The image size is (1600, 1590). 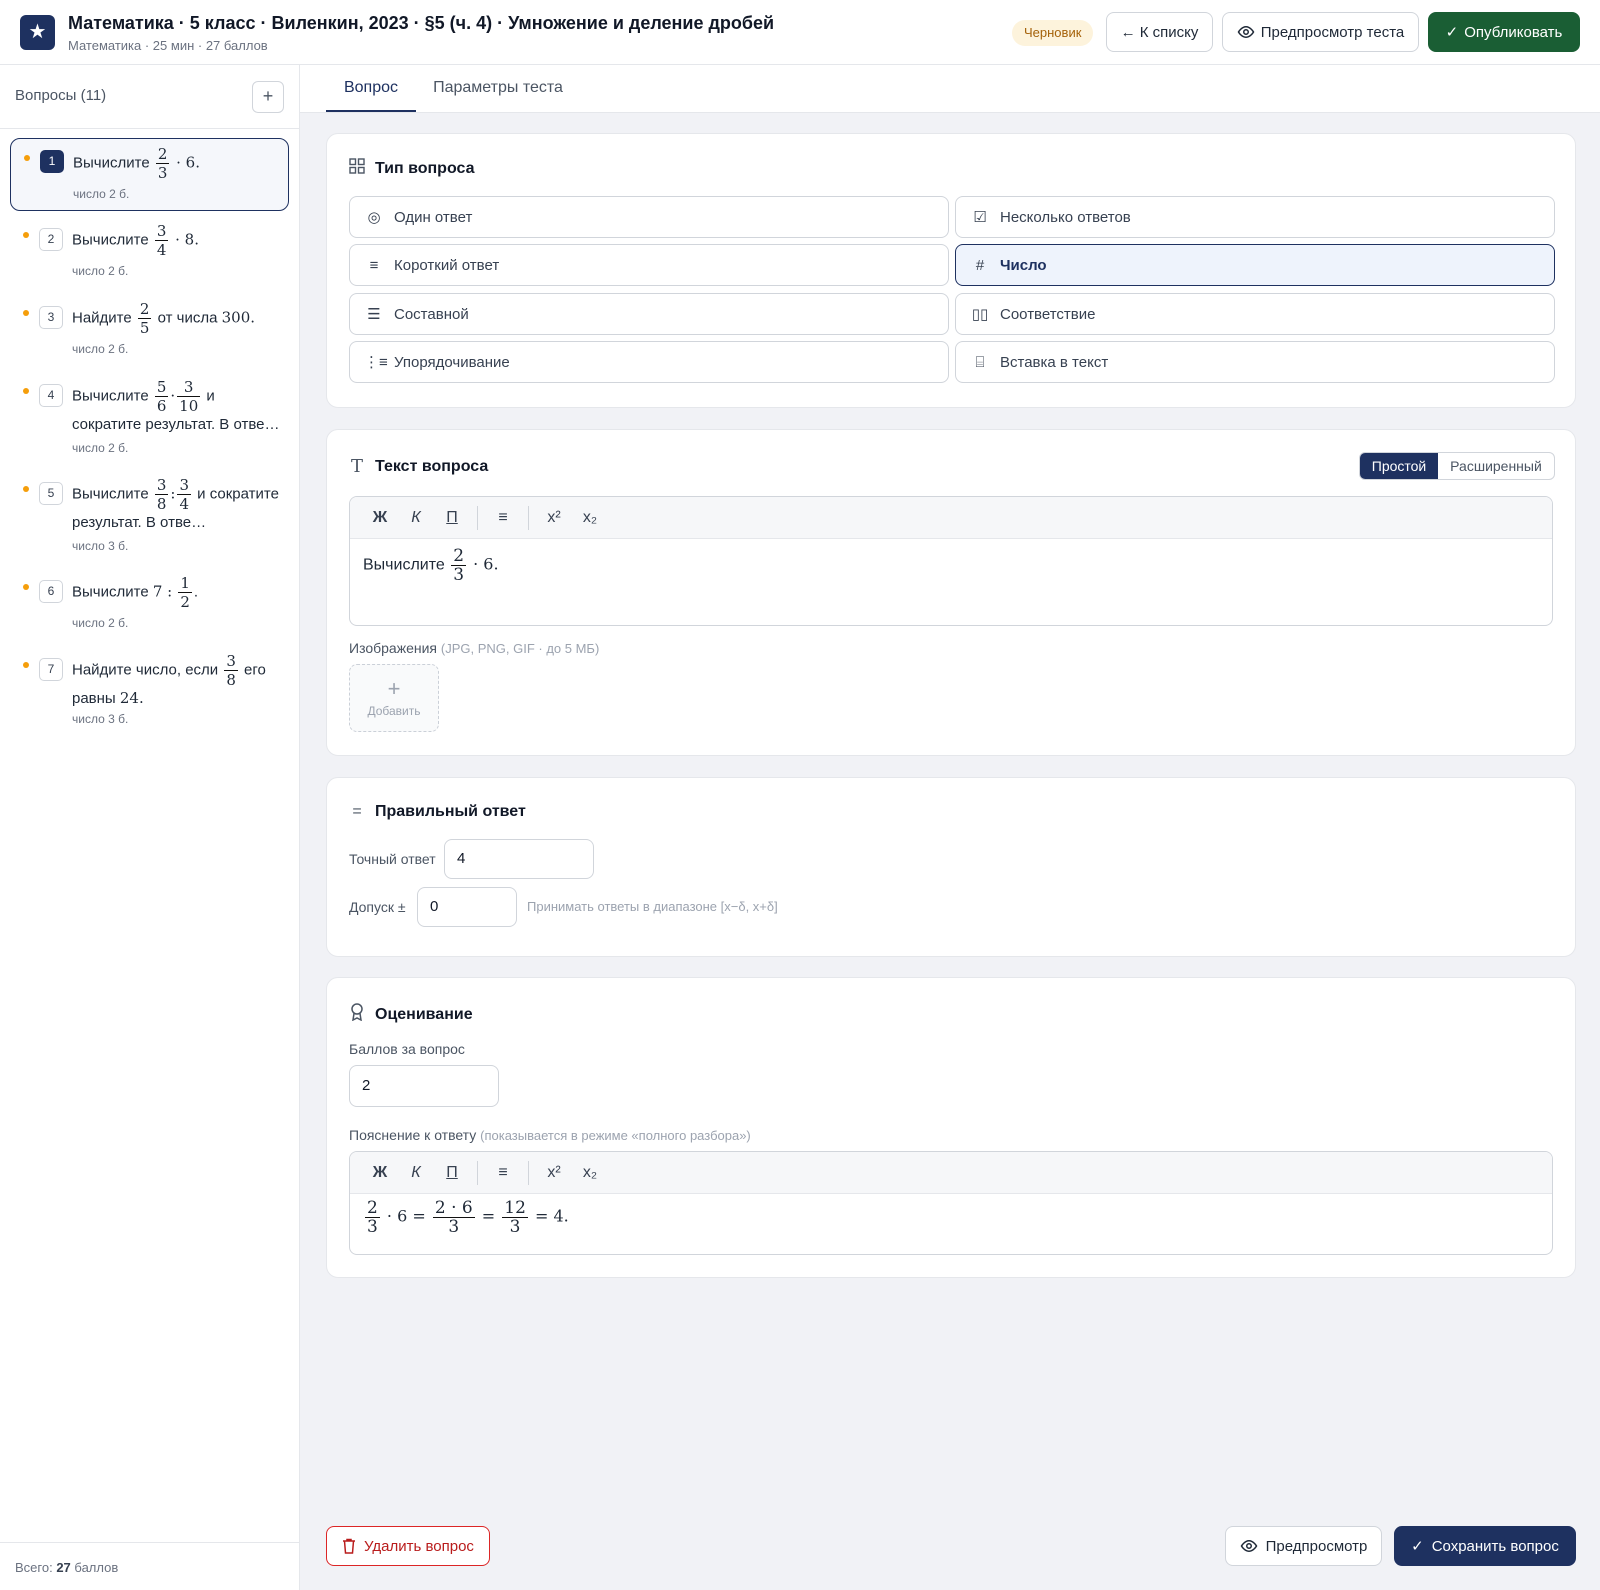 What do you see at coordinates (1513, 32) in the screenshot?
I see `publish-label: Опубликовать` at bounding box center [1513, 32].